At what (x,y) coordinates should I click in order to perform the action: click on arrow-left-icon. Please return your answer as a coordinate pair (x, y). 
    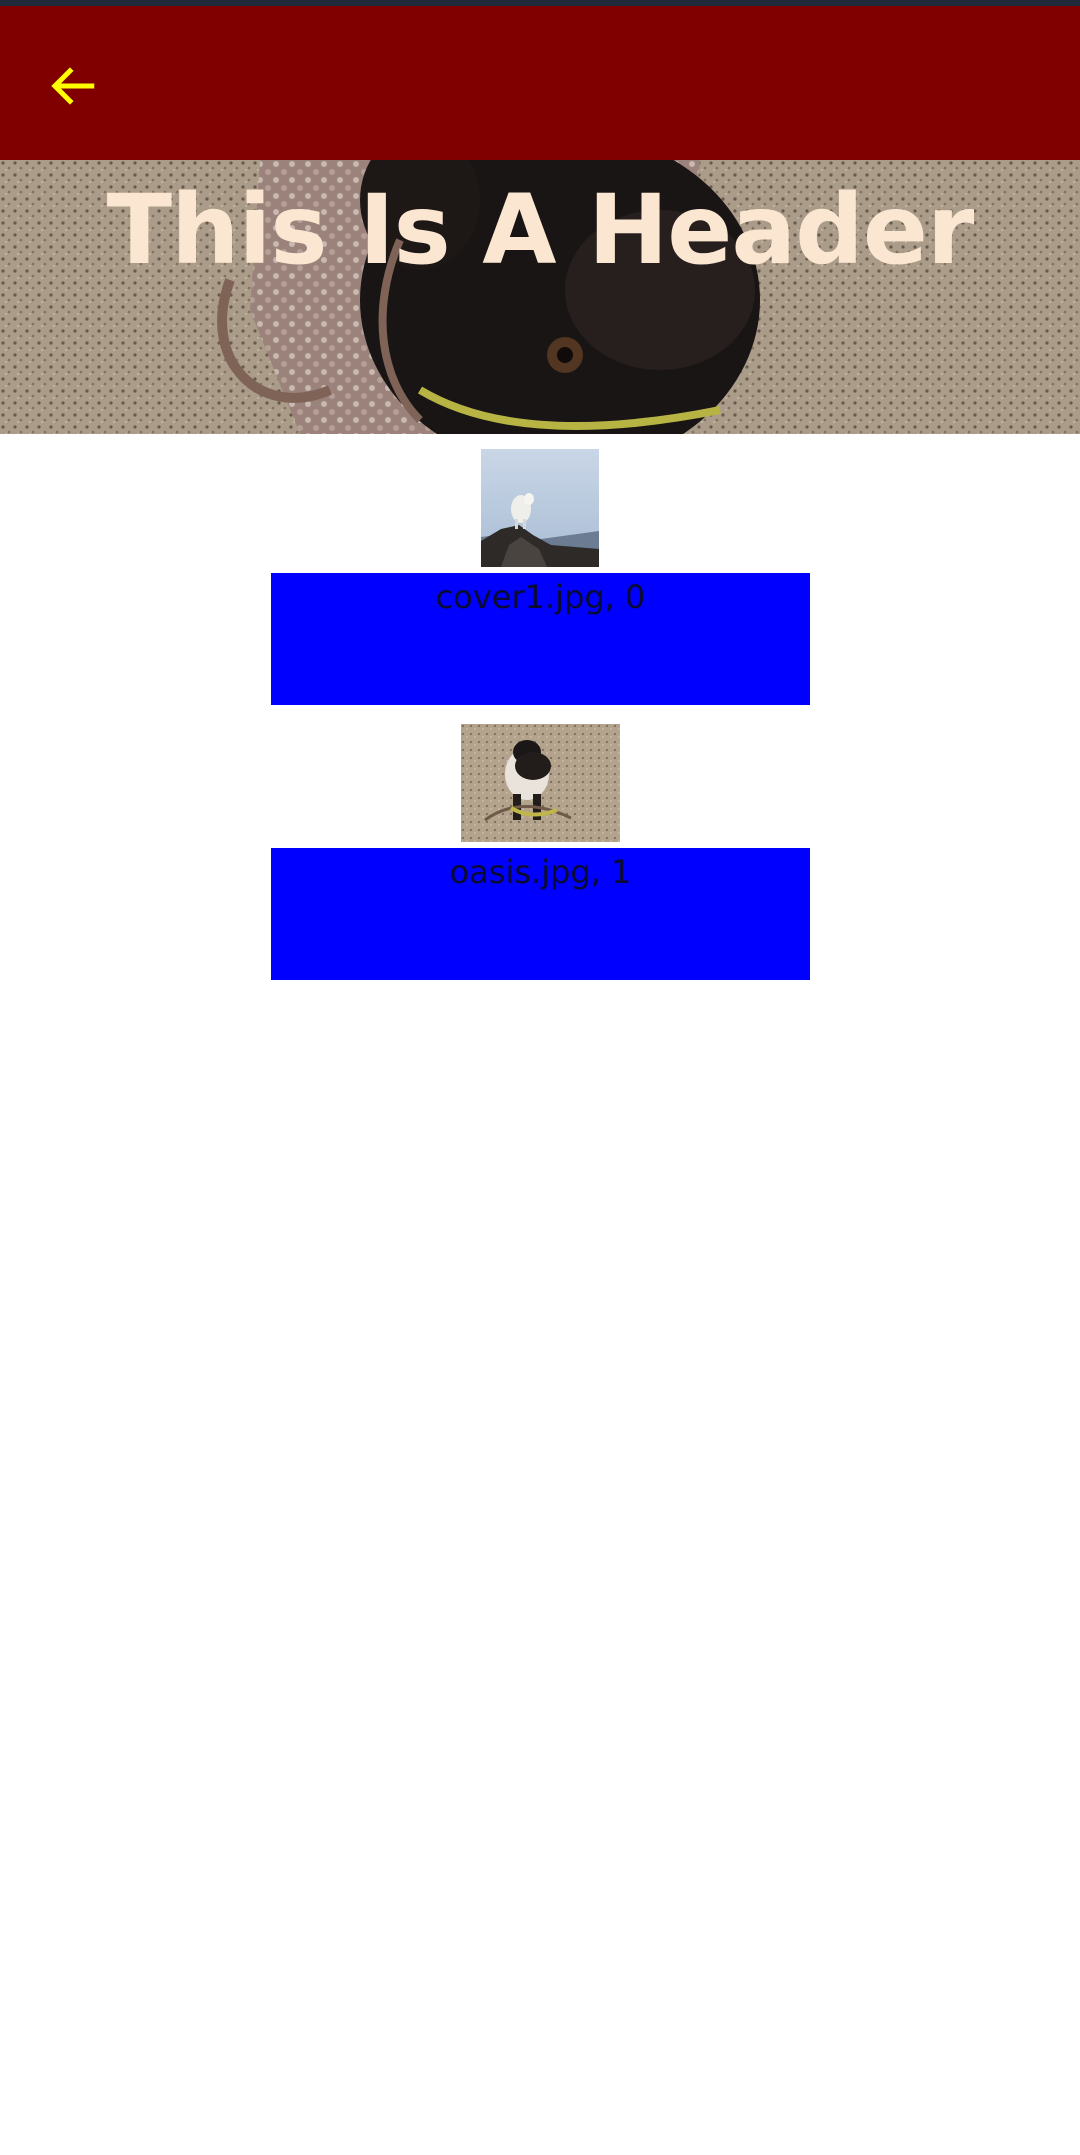
    Looking at the image, I should click on (73, 86).